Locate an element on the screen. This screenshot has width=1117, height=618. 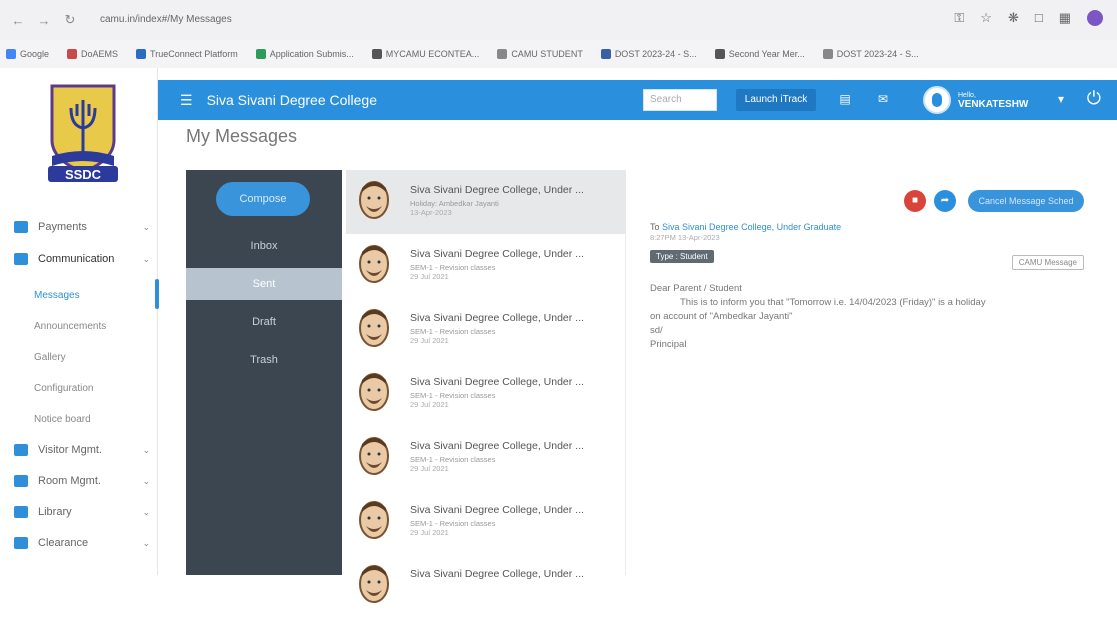
folder-panel: Compose Inbox Sent Draft Trash is located at coordinates (264, 372).